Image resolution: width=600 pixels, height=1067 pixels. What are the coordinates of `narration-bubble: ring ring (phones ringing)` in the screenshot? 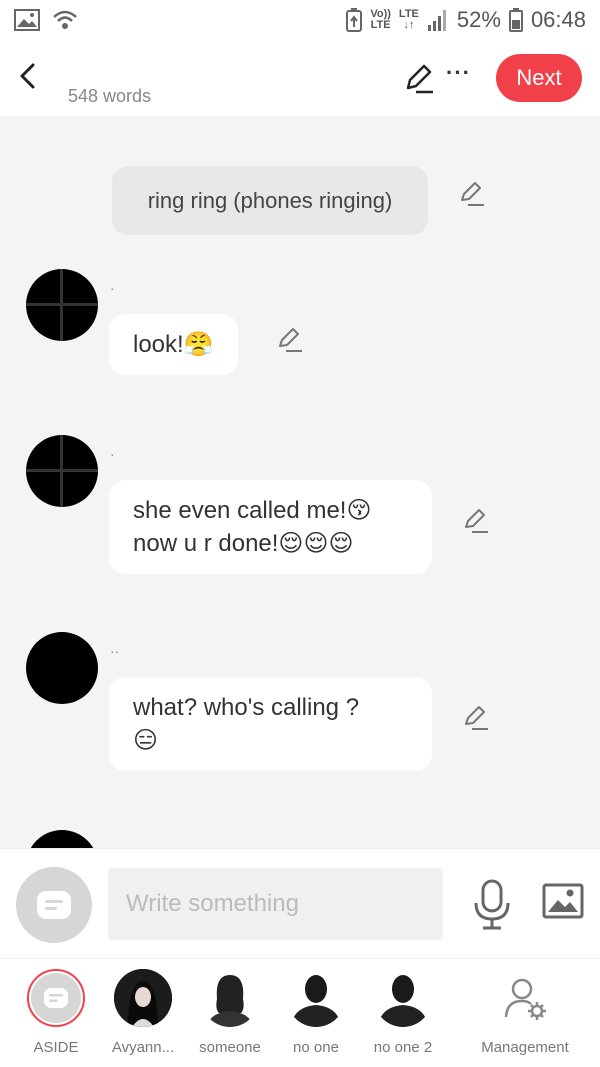 It's located at (270, 200).